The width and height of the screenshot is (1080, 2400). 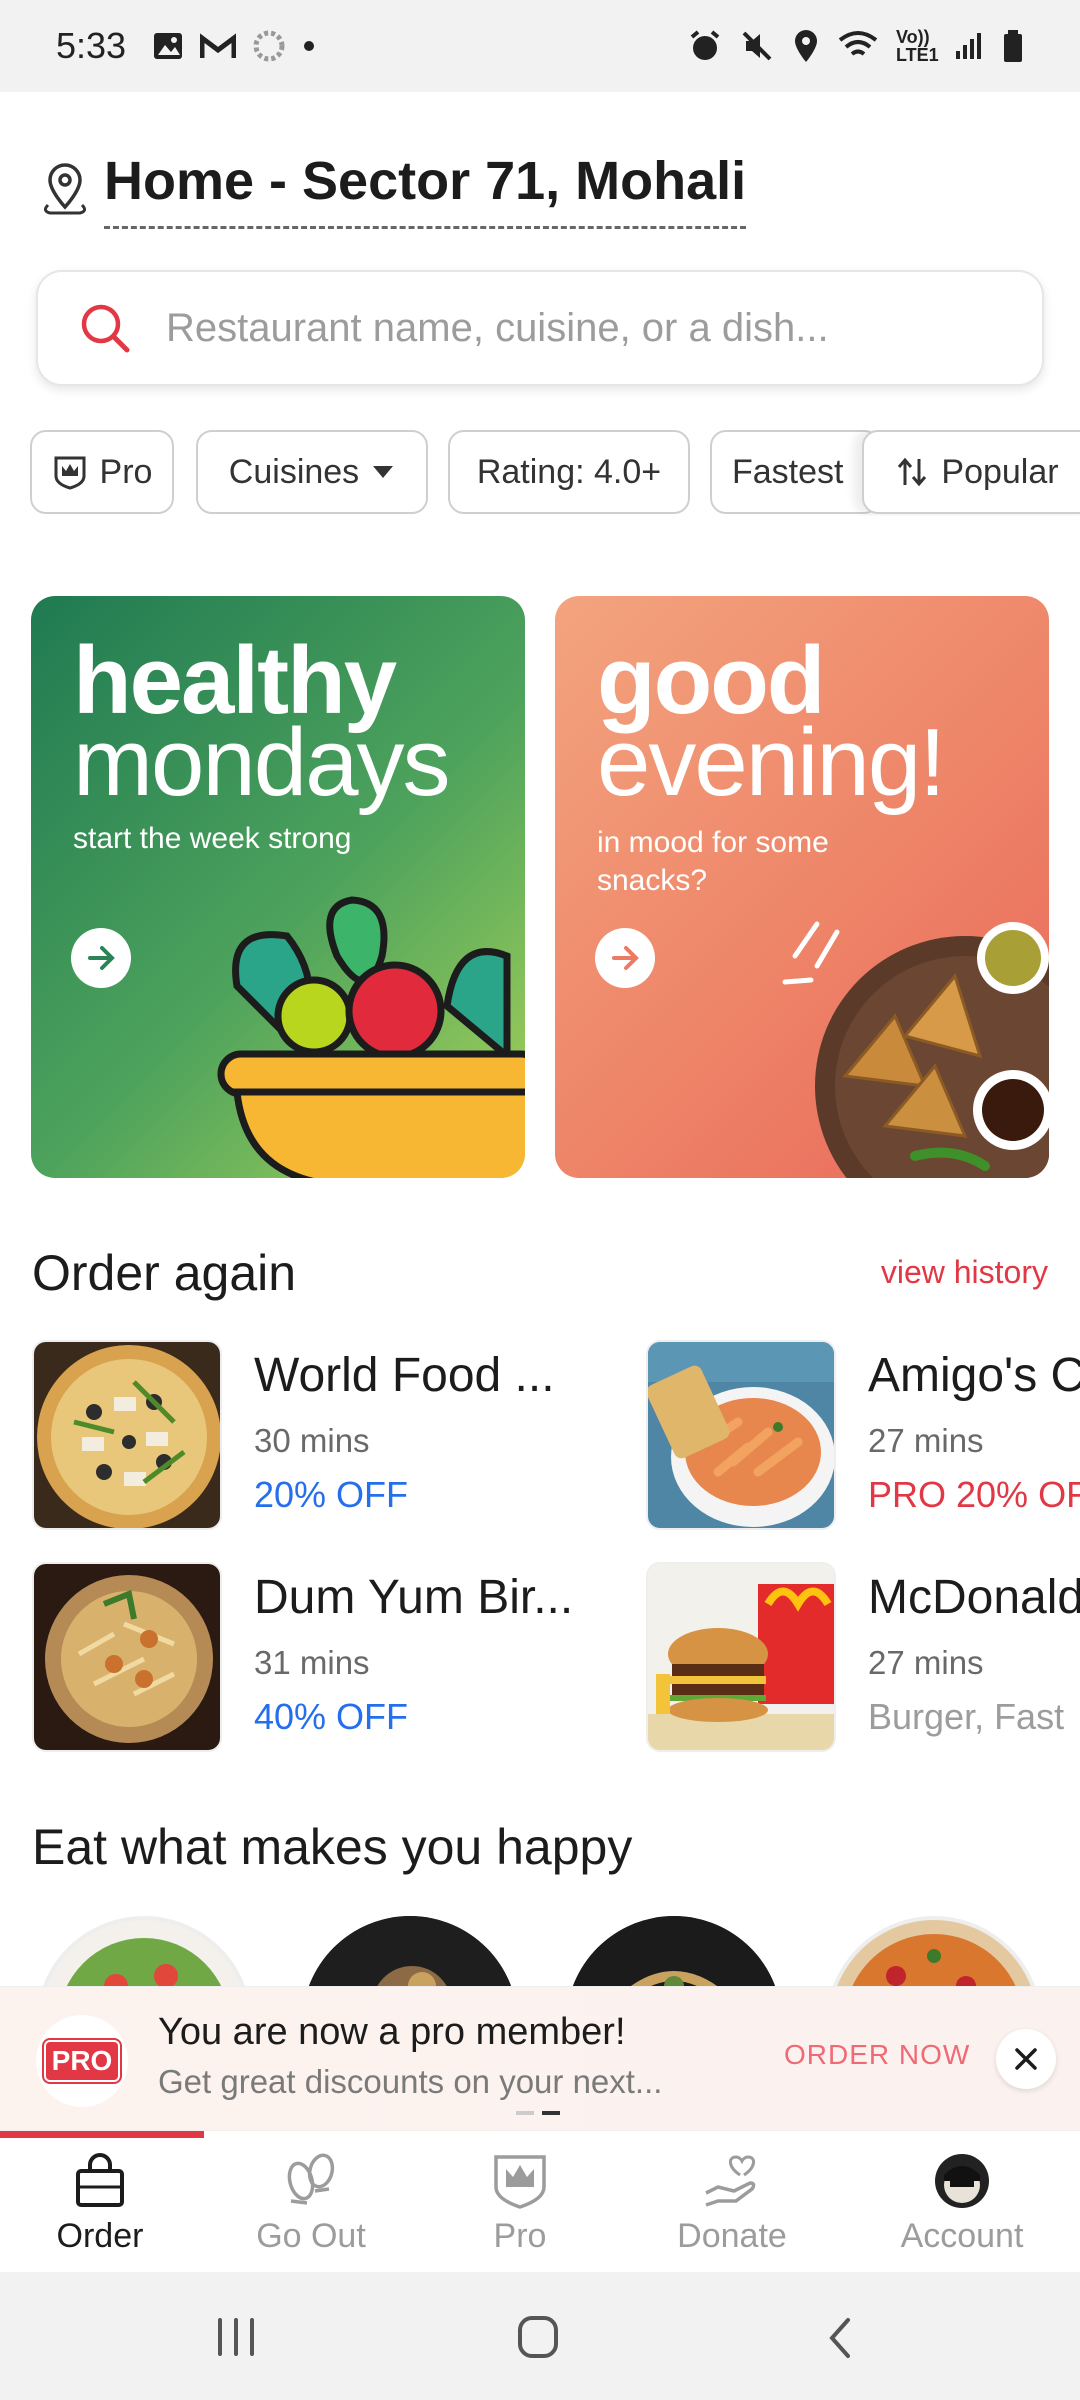 What do you see at coordinates (962, 2236) in the screenshot?
I see `nav-tab-label: Account` at bounding box center [962, 2236].